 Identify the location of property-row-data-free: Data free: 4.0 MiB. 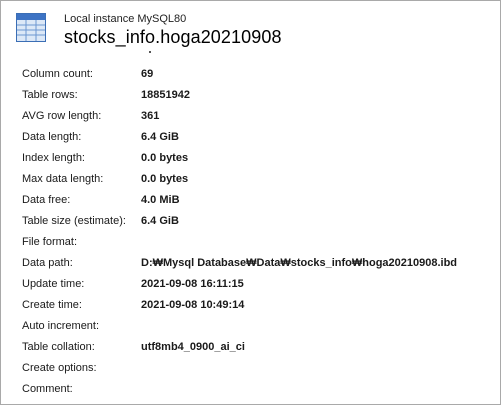
(250, 200).